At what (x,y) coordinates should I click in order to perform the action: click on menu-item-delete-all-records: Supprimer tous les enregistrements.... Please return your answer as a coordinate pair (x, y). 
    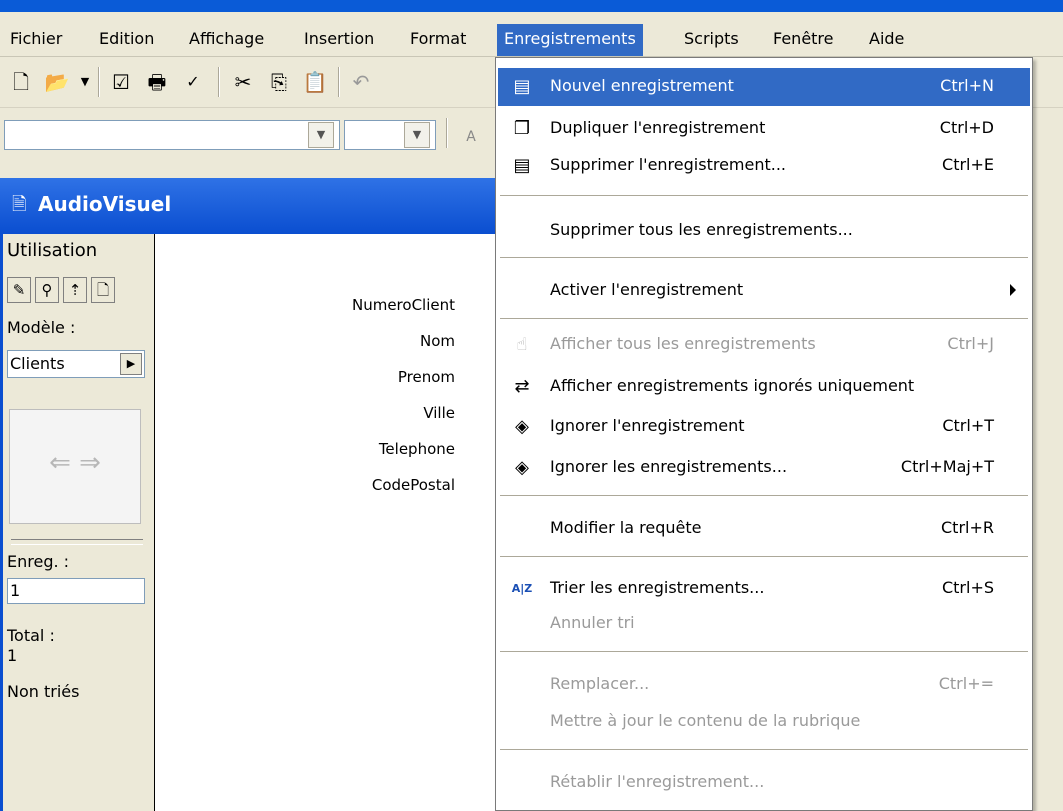
    Looking at the image, I should click on (764, 231).